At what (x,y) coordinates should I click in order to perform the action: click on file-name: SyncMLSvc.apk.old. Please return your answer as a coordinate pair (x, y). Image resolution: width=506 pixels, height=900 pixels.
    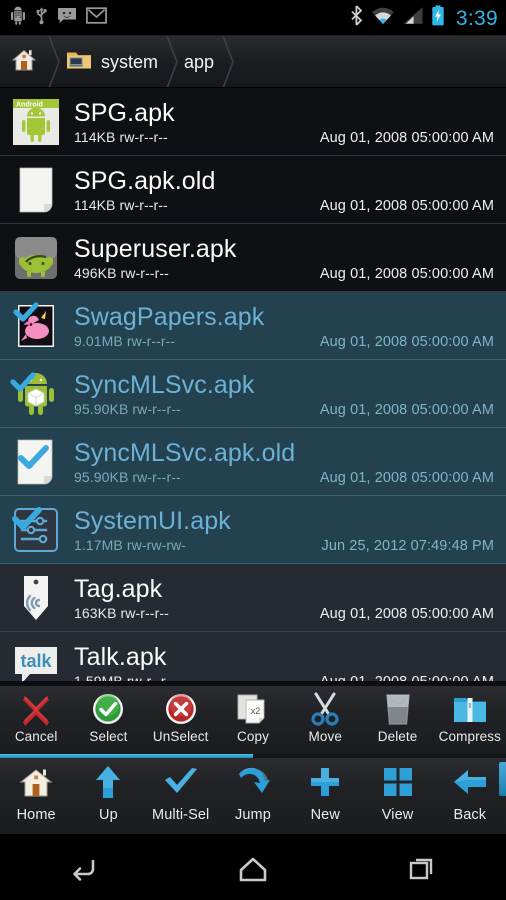
    Looking at the image, I should click on (185, 453).